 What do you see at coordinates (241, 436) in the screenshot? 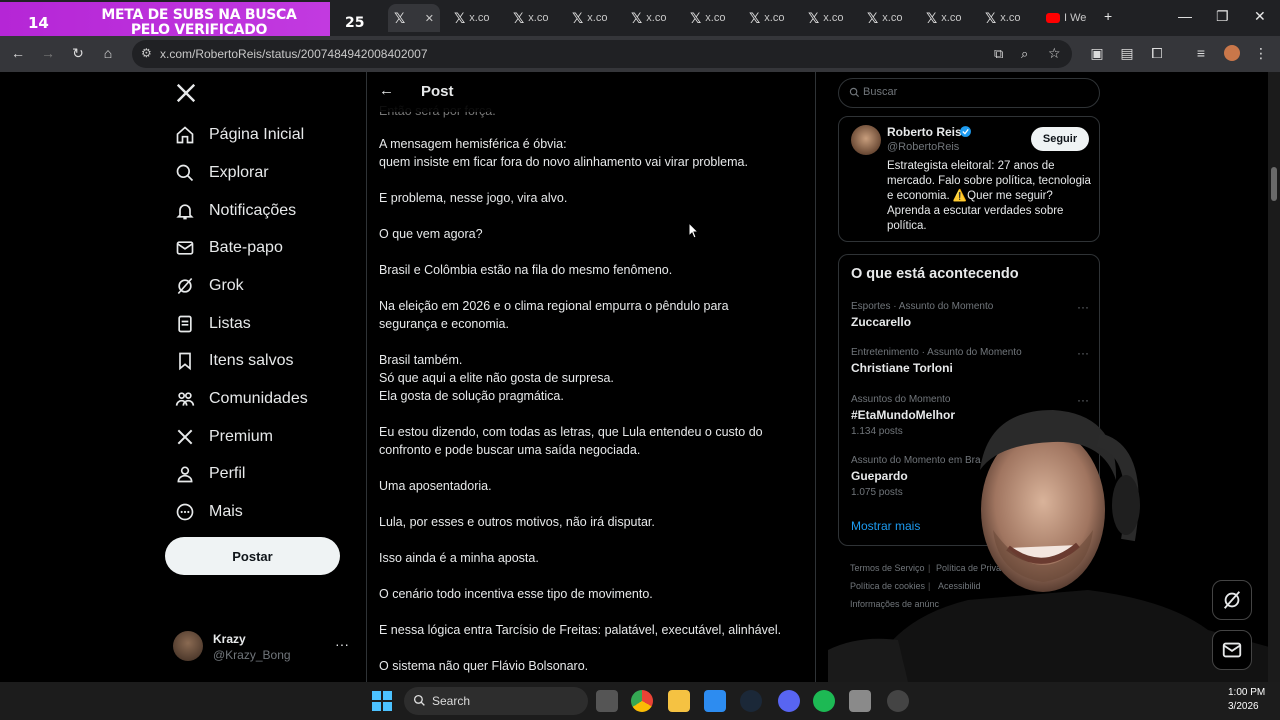
I see `nav-item-label: Premium` at bounding box center [241, 436].